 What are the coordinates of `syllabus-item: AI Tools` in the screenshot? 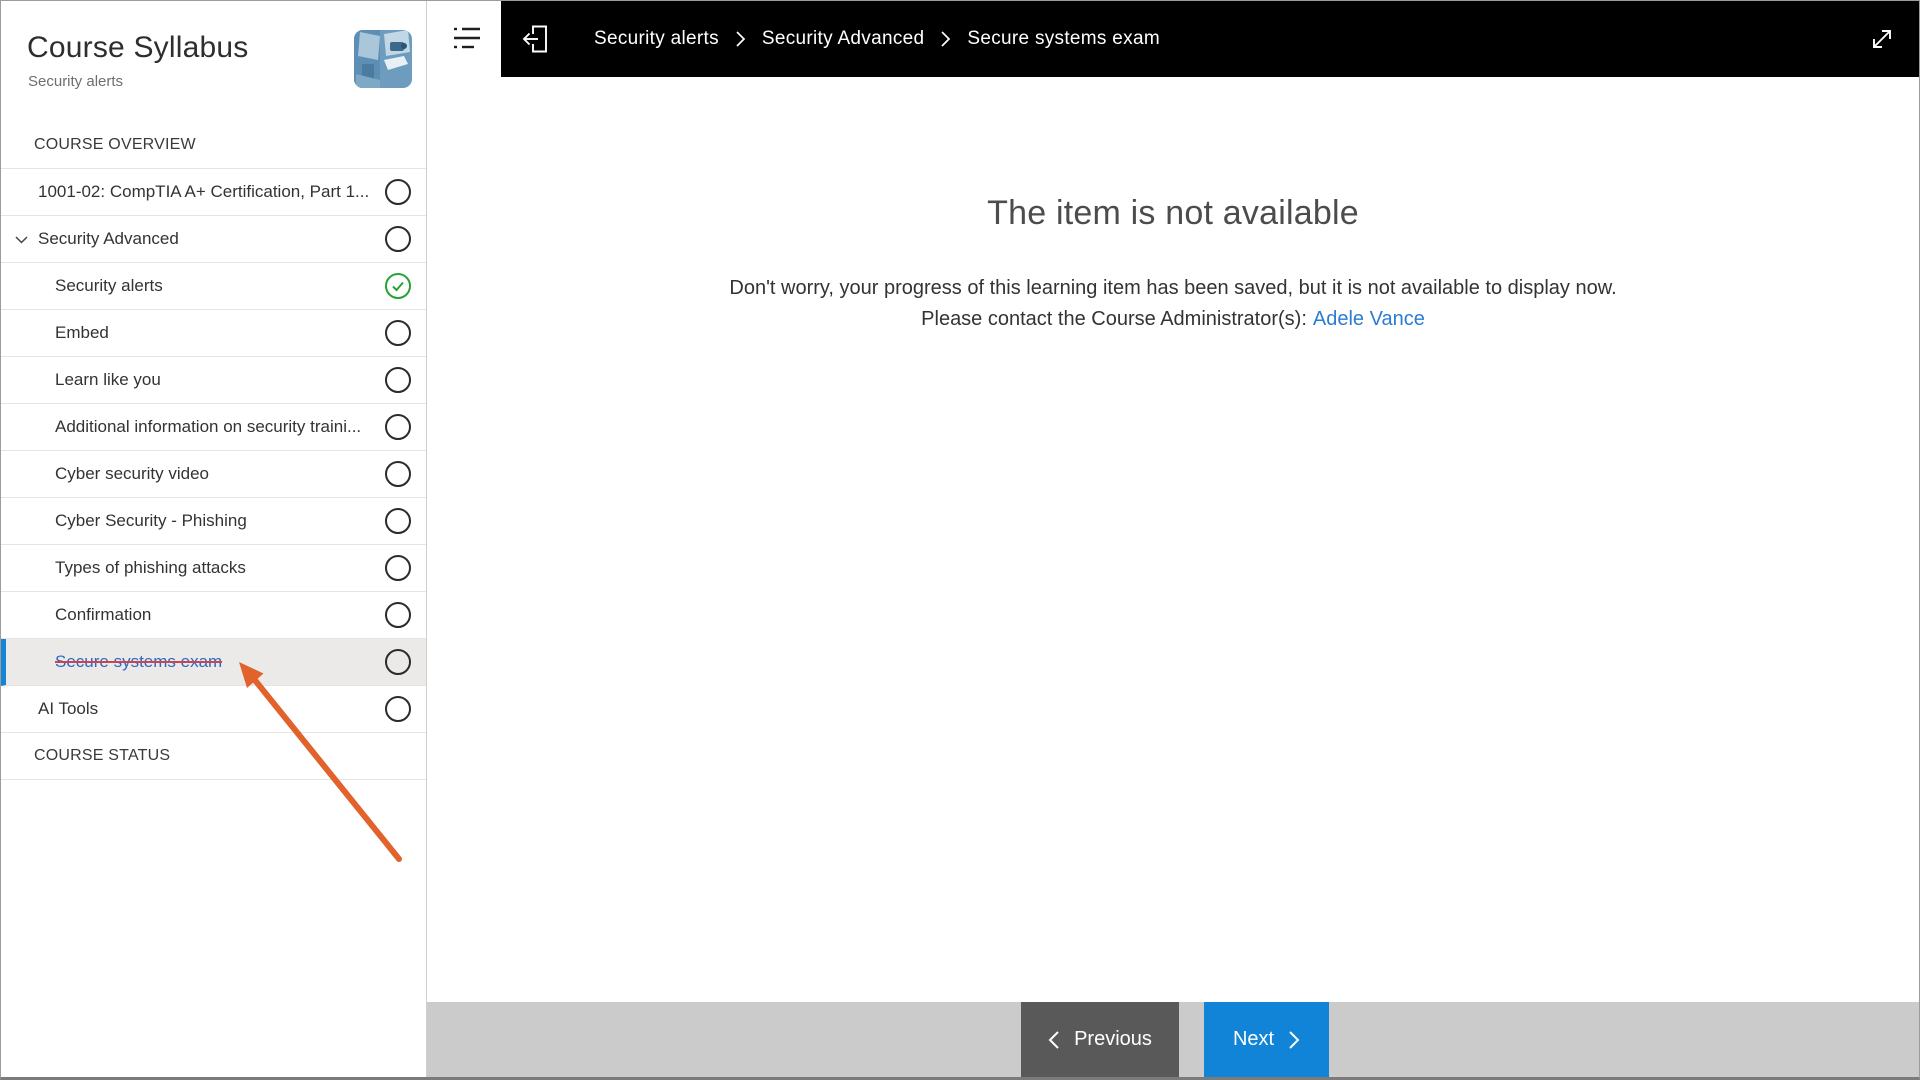 It's located at (213, 709).